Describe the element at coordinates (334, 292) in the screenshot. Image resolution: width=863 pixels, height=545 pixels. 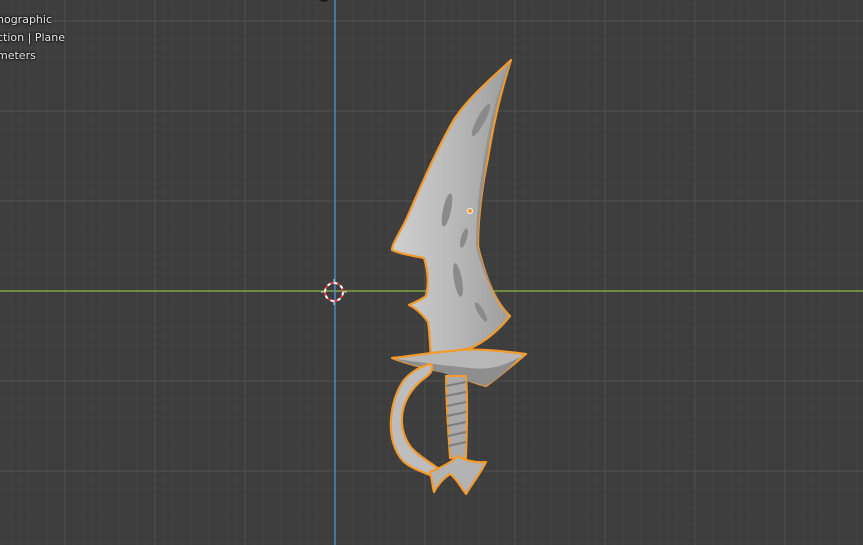
I see `3d-cursor-icon` at that location.